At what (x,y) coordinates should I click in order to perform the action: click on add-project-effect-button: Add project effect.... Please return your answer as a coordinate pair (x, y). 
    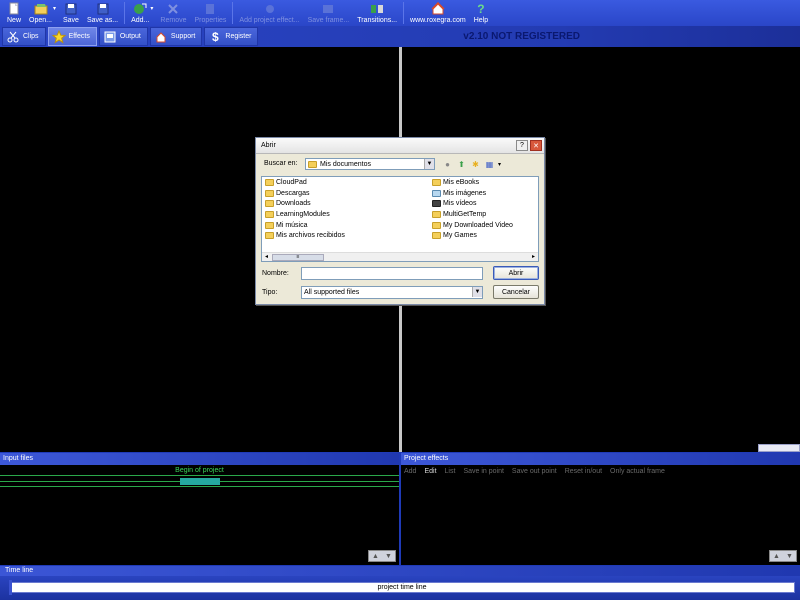
    Looking at the image, I should click on (269, 13).